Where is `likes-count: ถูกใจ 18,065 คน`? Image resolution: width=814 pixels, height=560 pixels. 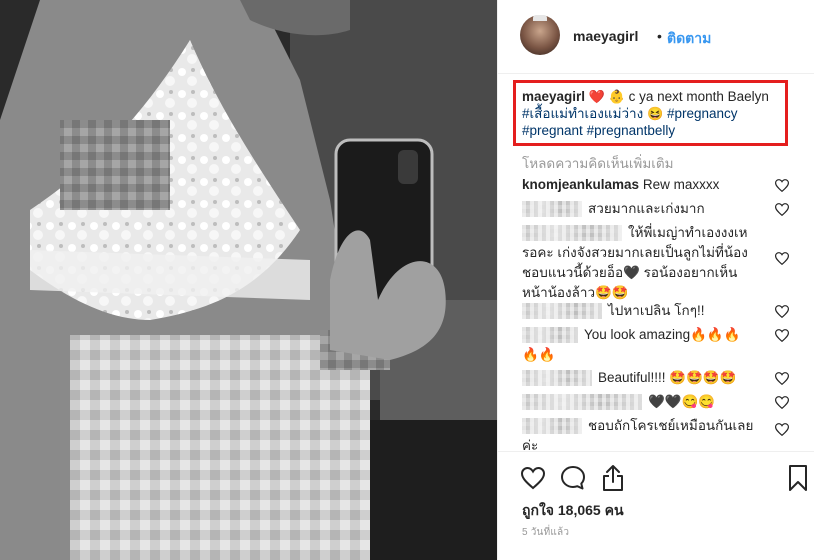
likes-count: ถูกใจ 18,065 คน is located at coordinates (573, 511).